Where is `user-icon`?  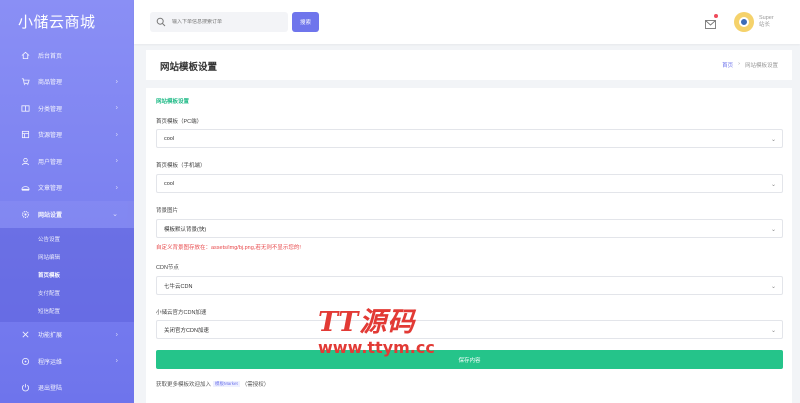 user-icon is located at coordinates (25, 161).